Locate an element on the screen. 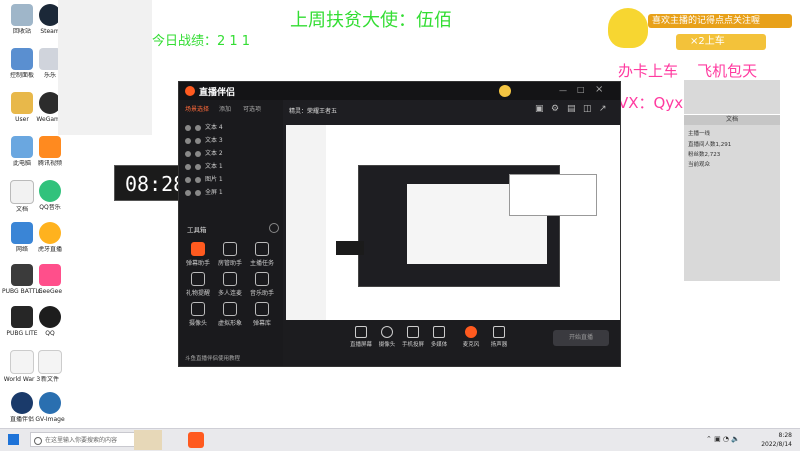 The height and width of the screenshot is (451, 800). tool-gift-alert: 礼物提醒 is located at coordinates (198, 284).